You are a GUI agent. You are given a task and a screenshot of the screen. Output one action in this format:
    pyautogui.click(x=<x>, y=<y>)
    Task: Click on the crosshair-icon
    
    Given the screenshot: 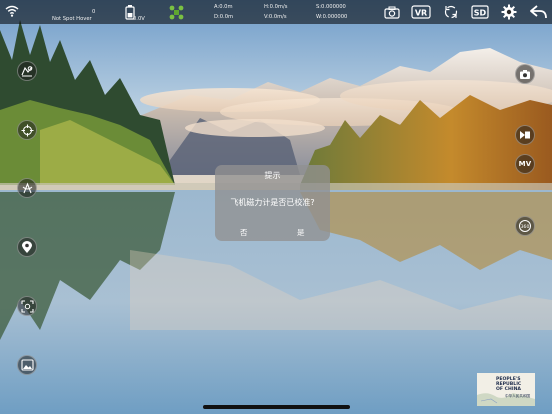 What is the action you would take?
    pyautogui.click(x=27, y=130)
    